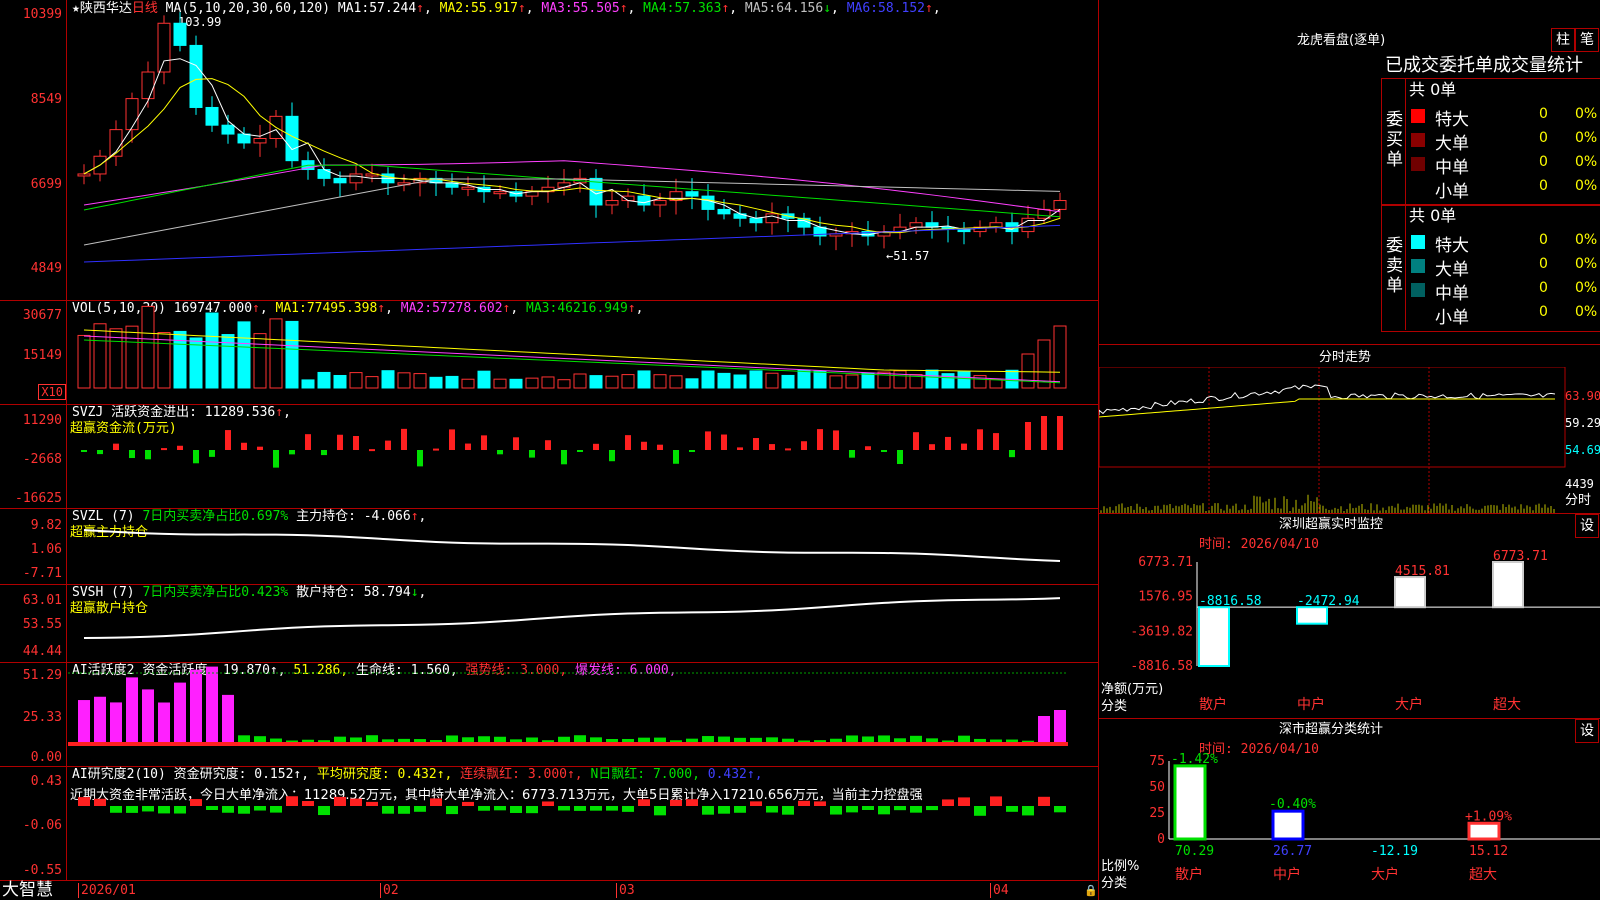 The width and height of the screenshot is (1600, 900). I want to click on order-row: 小单 0 0%, so click(1504, 315).